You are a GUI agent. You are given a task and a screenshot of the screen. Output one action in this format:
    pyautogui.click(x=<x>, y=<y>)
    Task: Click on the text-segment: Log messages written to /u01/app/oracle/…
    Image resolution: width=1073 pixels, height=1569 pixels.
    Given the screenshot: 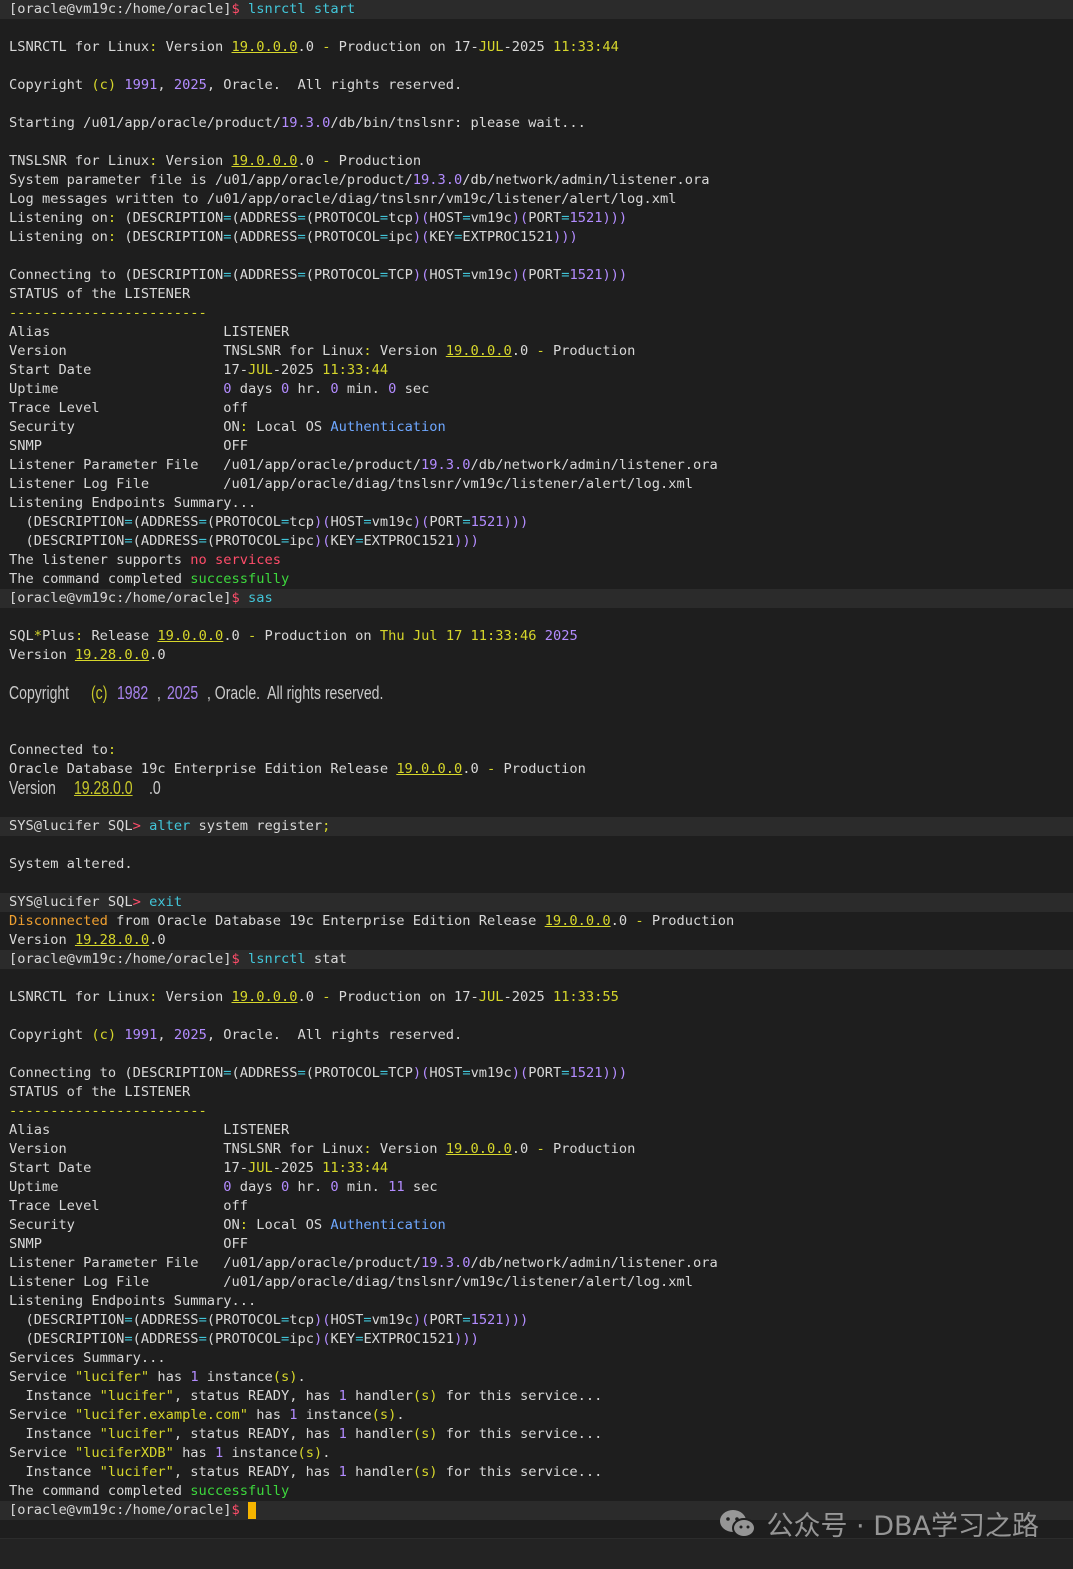 What is the action you would take?
    pyautogui.click(x=343, y=199)
    